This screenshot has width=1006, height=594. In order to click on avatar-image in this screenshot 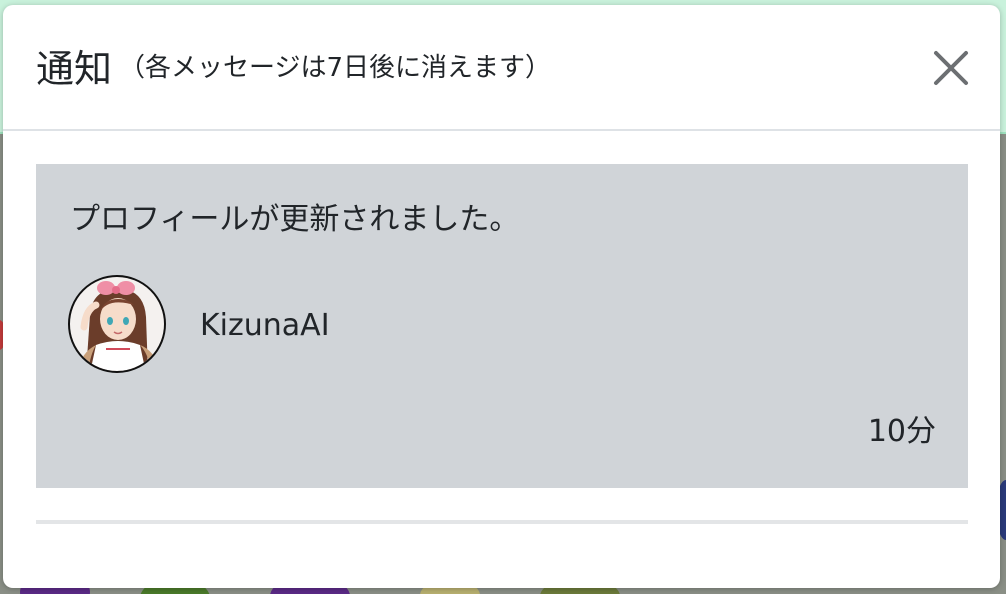, I will do `click(117, 324)`.